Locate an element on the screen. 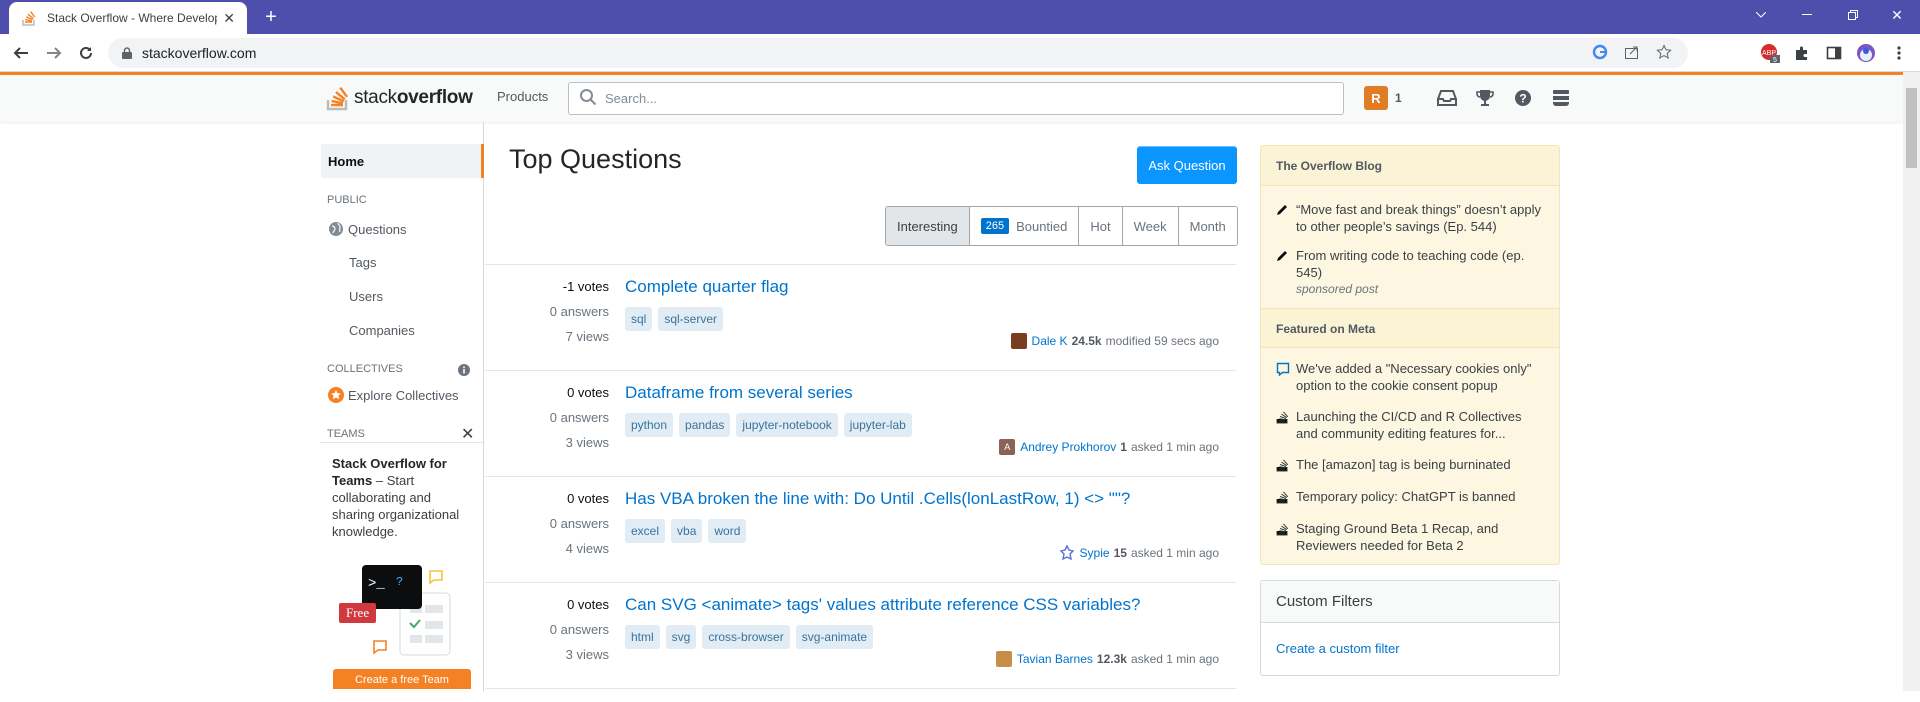 Image resolution: width=1920 pixels, height=702 pixels. address-bar: stackoverflow.com is located at coordinates (898, 53).